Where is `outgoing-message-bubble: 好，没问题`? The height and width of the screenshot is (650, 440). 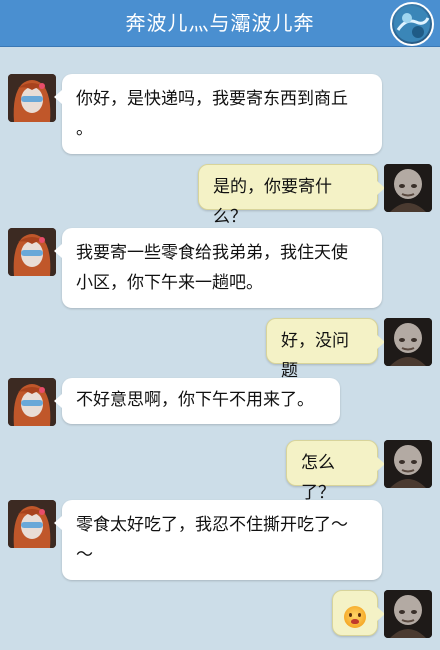 outgoing-message-bubble: 好，没问题 is located at coordinates (325, 349).